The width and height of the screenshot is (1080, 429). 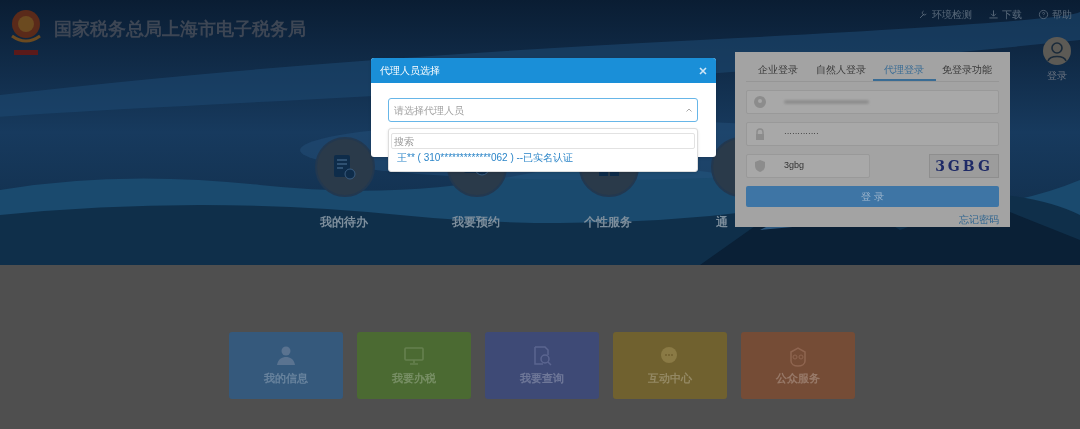 I want to click on header-link: 下载, so click(x=1005, y=14).